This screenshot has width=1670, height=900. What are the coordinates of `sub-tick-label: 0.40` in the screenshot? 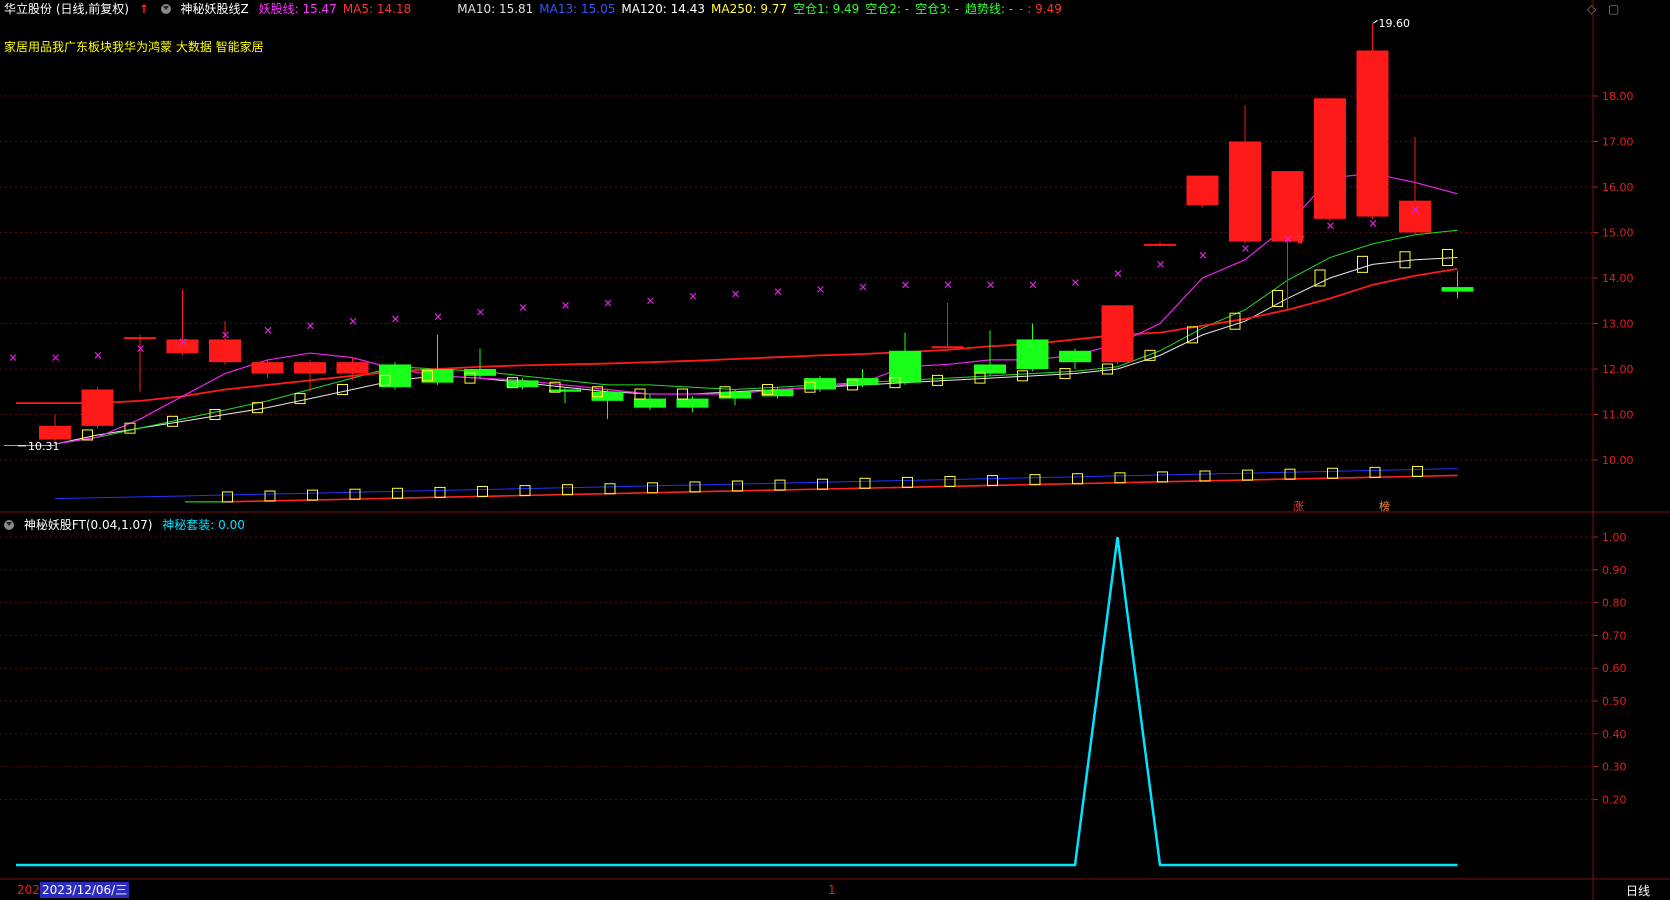 It's located at (1614, 734).